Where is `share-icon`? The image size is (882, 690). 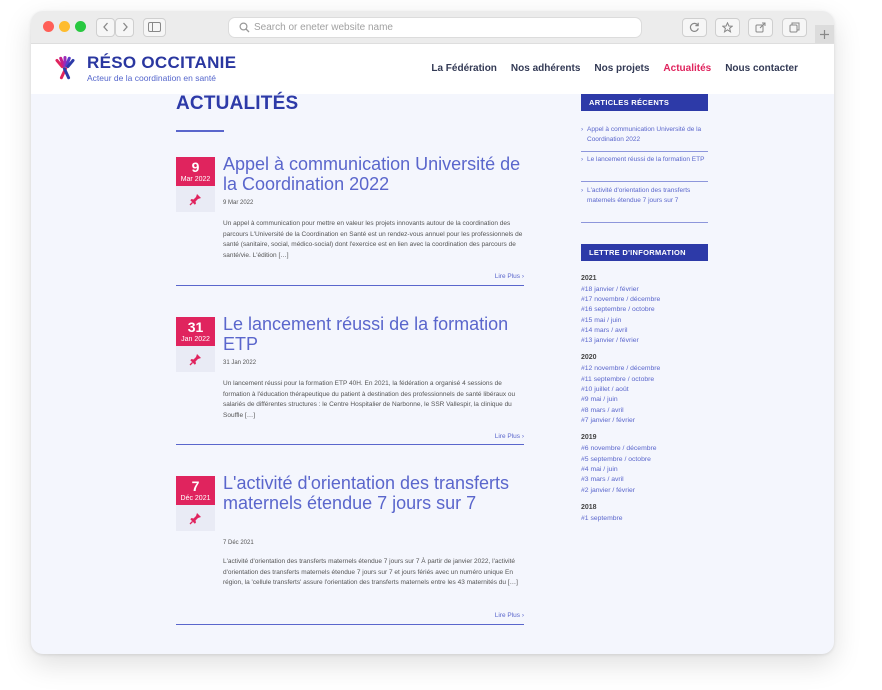 share-icon is located at coordinates (760, 27).